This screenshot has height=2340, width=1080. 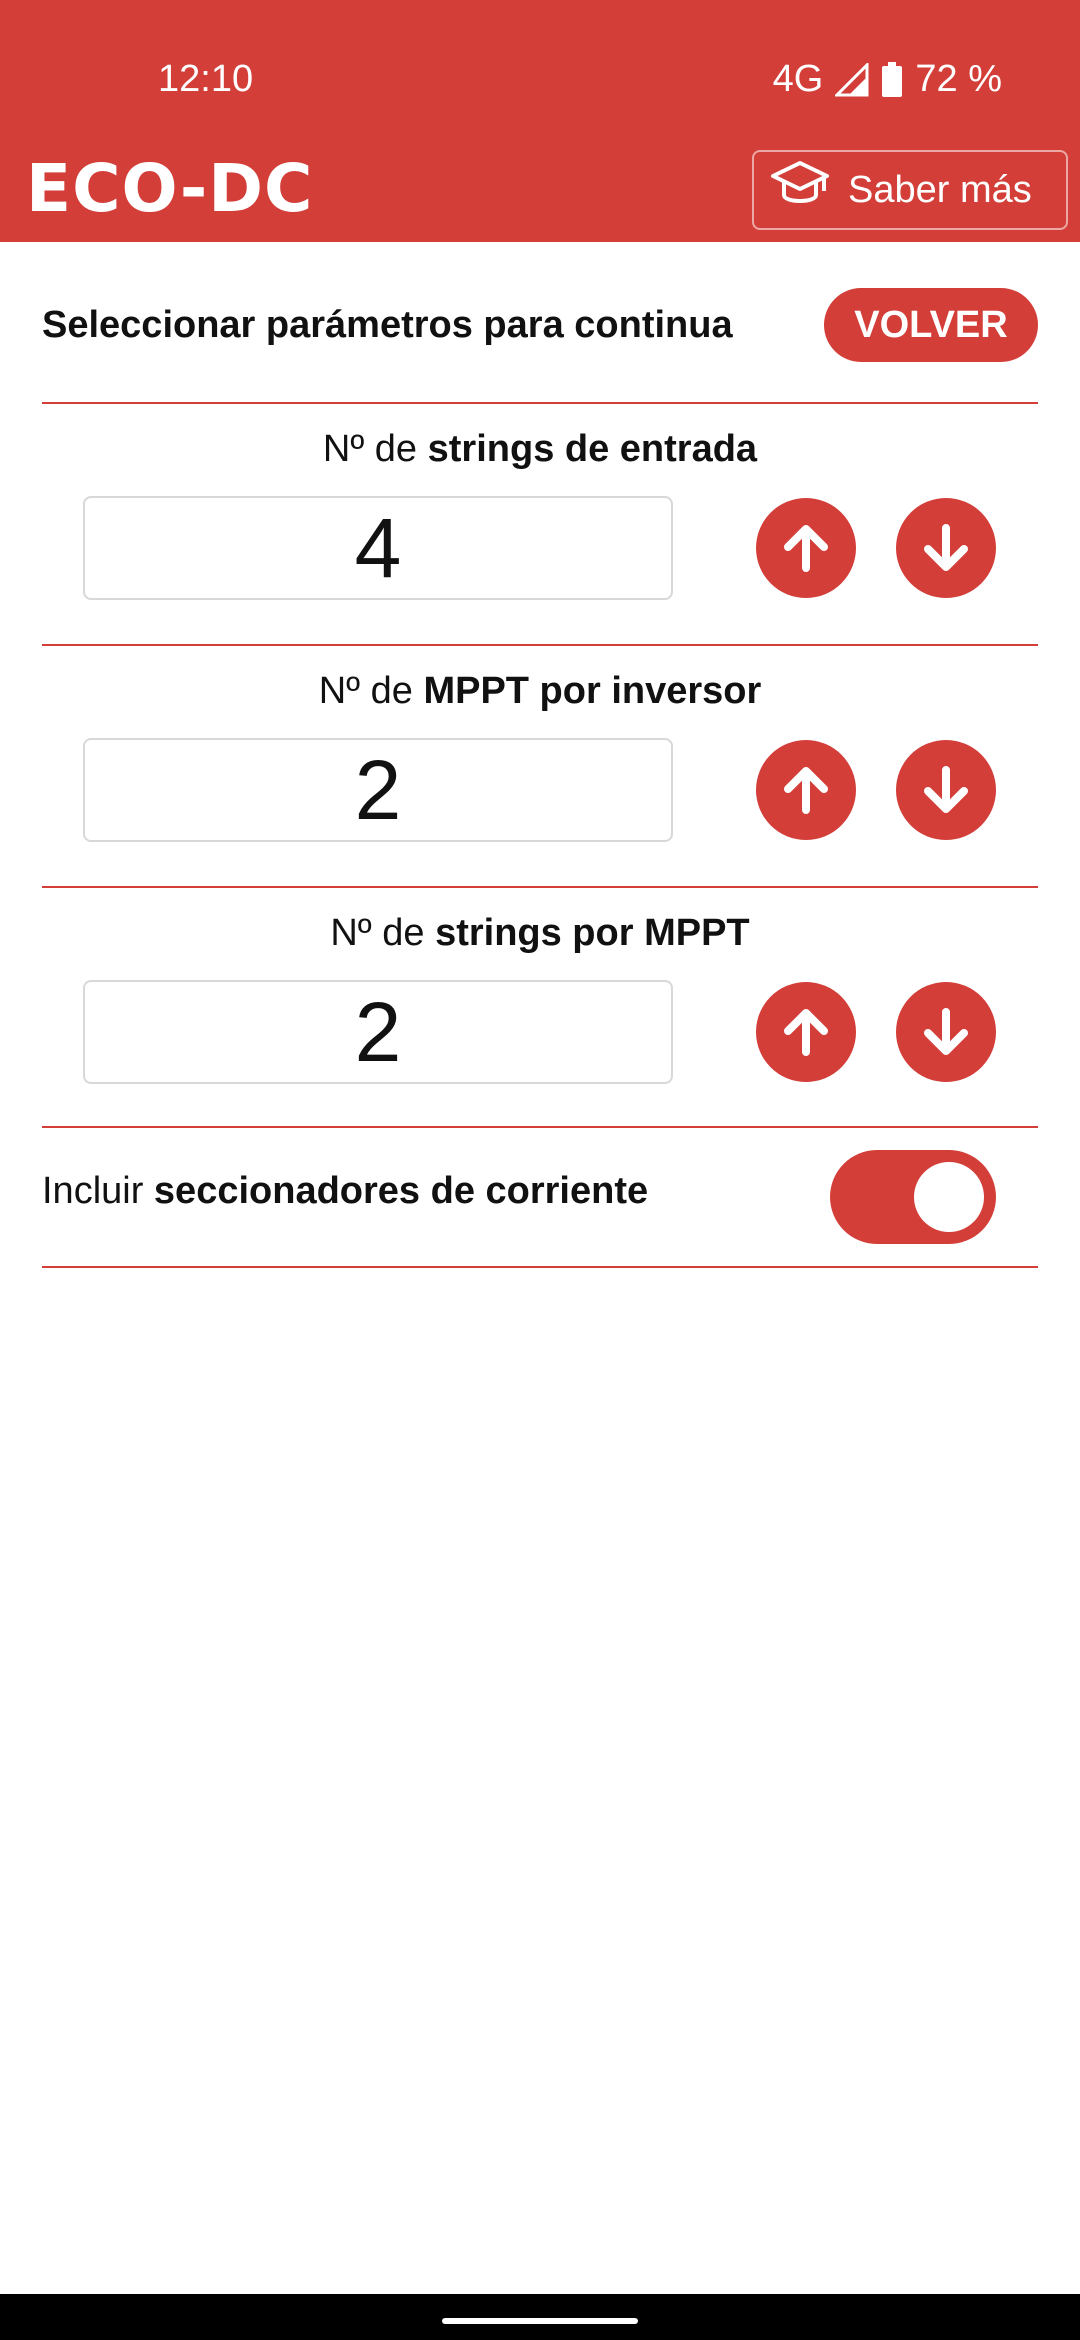 I want to click on page-title: Seleccionar parámetros para continua, so click(x=387, y=324).